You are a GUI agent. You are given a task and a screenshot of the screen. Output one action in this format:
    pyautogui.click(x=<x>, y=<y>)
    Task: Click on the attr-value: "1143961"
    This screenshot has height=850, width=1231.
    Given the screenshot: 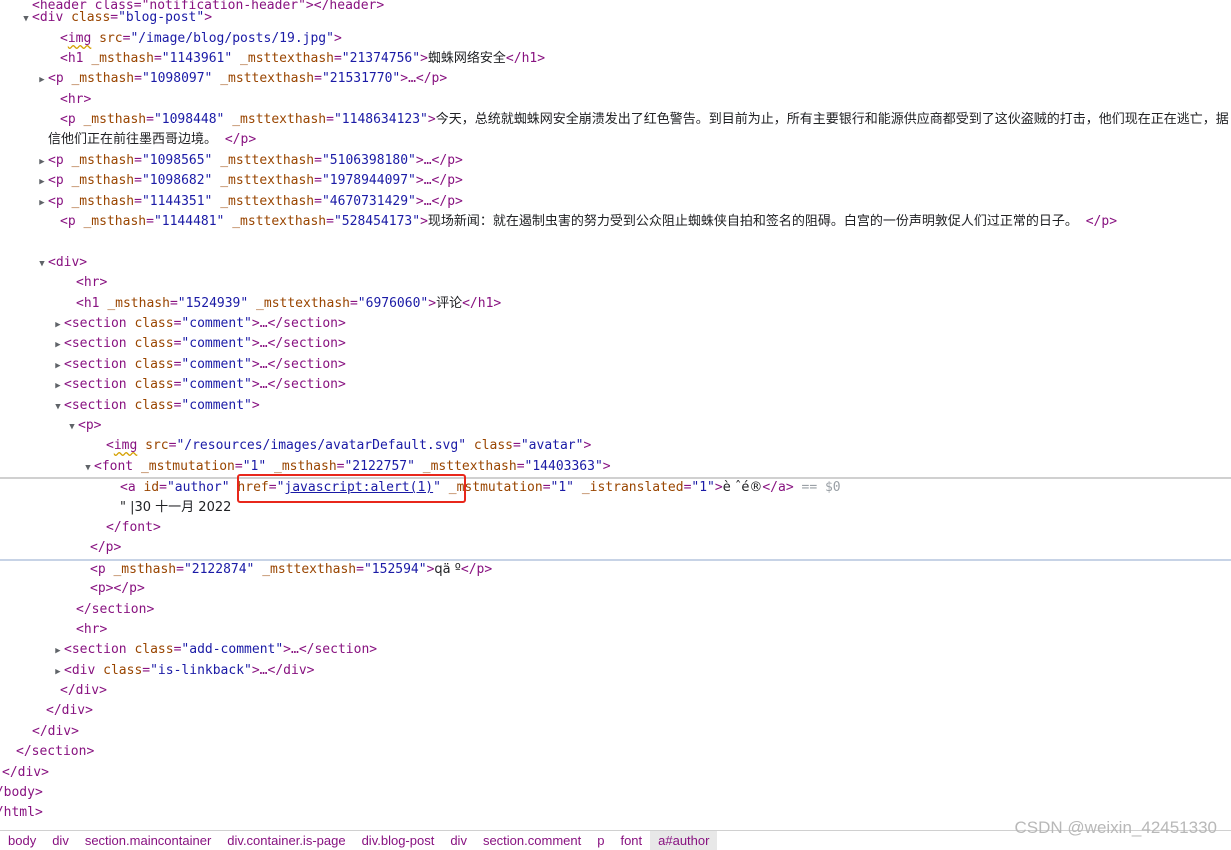 What is the action you would take?
    pyautogui.click(x=197, y=58)
    